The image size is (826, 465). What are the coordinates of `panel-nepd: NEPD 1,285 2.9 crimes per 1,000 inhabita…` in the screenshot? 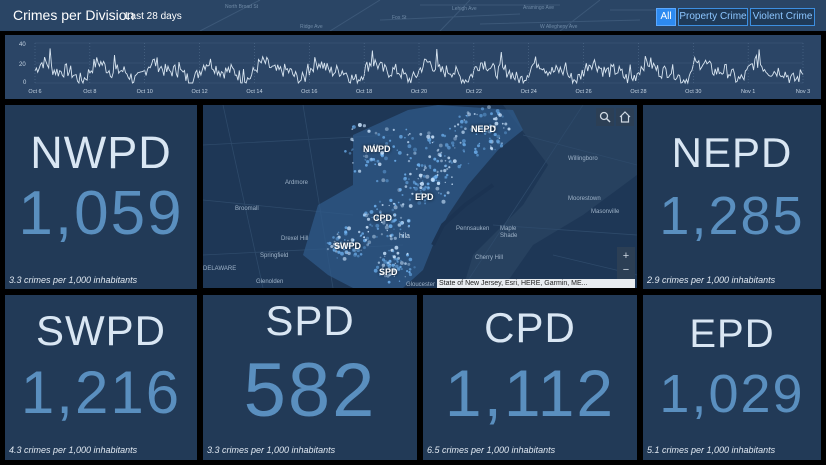 It's located at (732, 197).